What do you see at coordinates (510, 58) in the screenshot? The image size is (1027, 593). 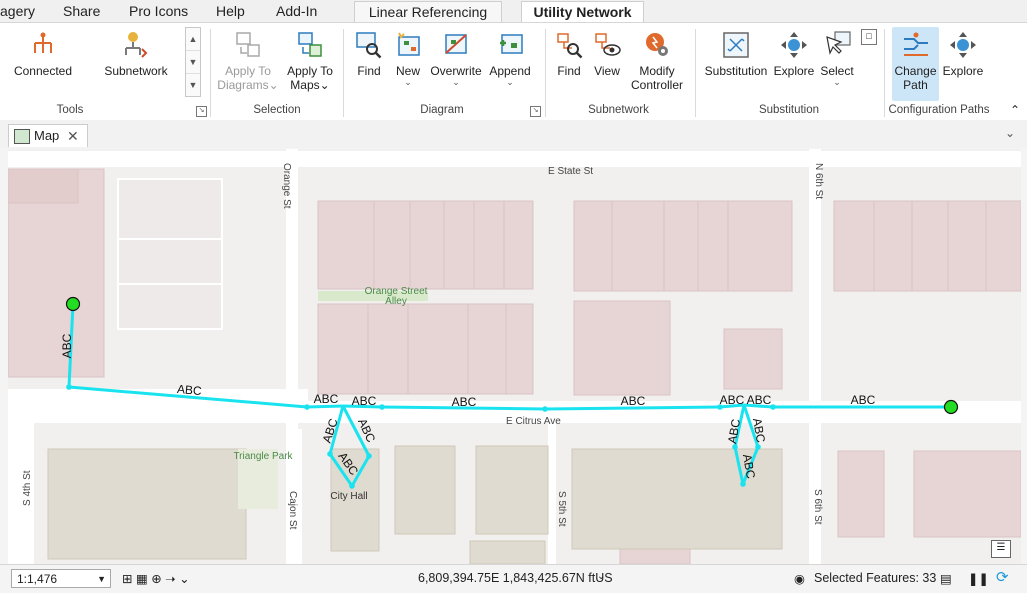 I see `diagram-append-button: Append ⌄` at bounding box center [510, 58].